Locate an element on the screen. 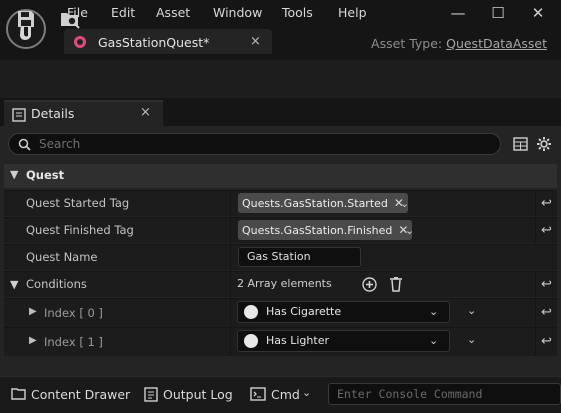 This screenshot has width=561, height=413. condition-0-value: Has Cigarette is located at coordinates (304, 311).